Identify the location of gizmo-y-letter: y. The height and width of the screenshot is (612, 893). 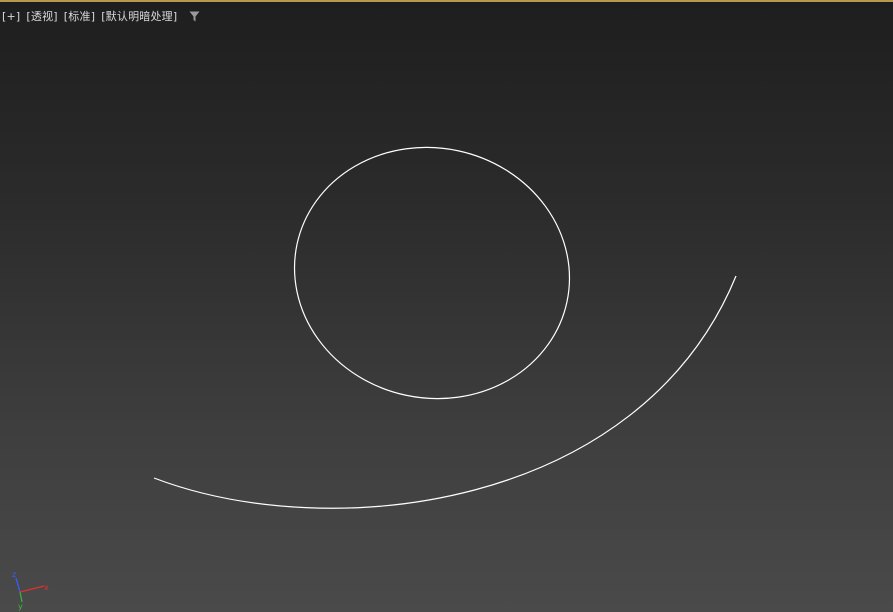
(20, 606).